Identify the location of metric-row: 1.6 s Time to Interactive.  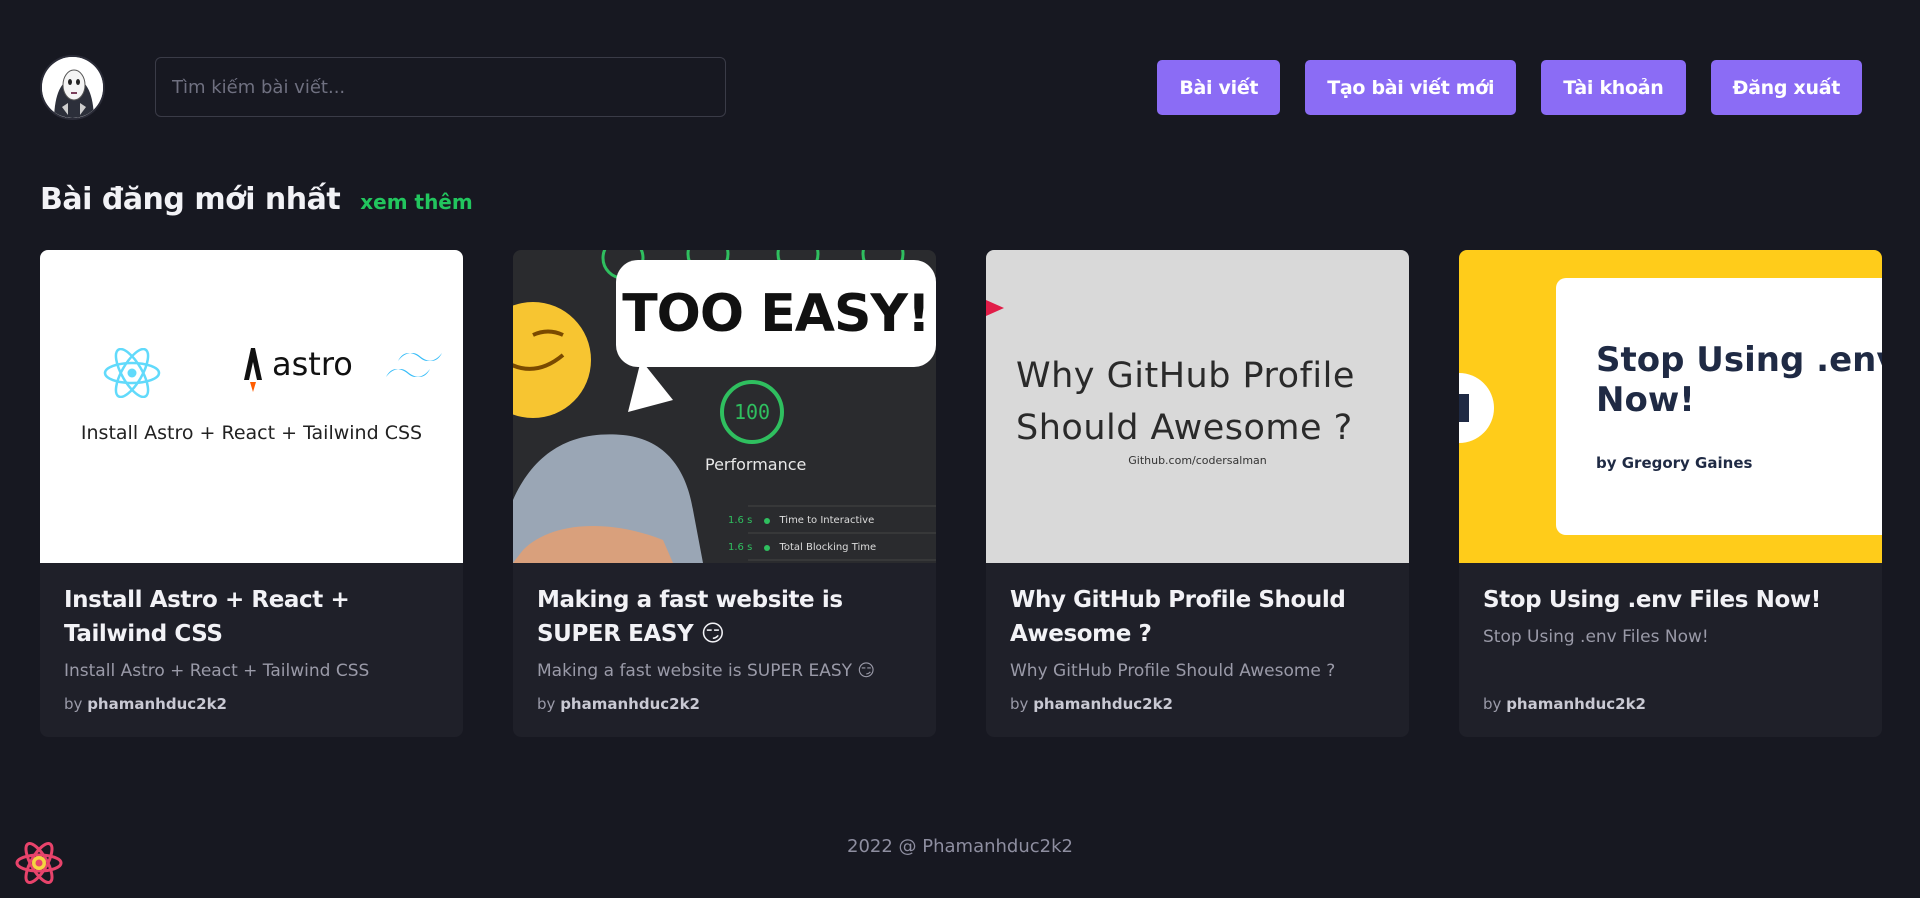
(801, 520).